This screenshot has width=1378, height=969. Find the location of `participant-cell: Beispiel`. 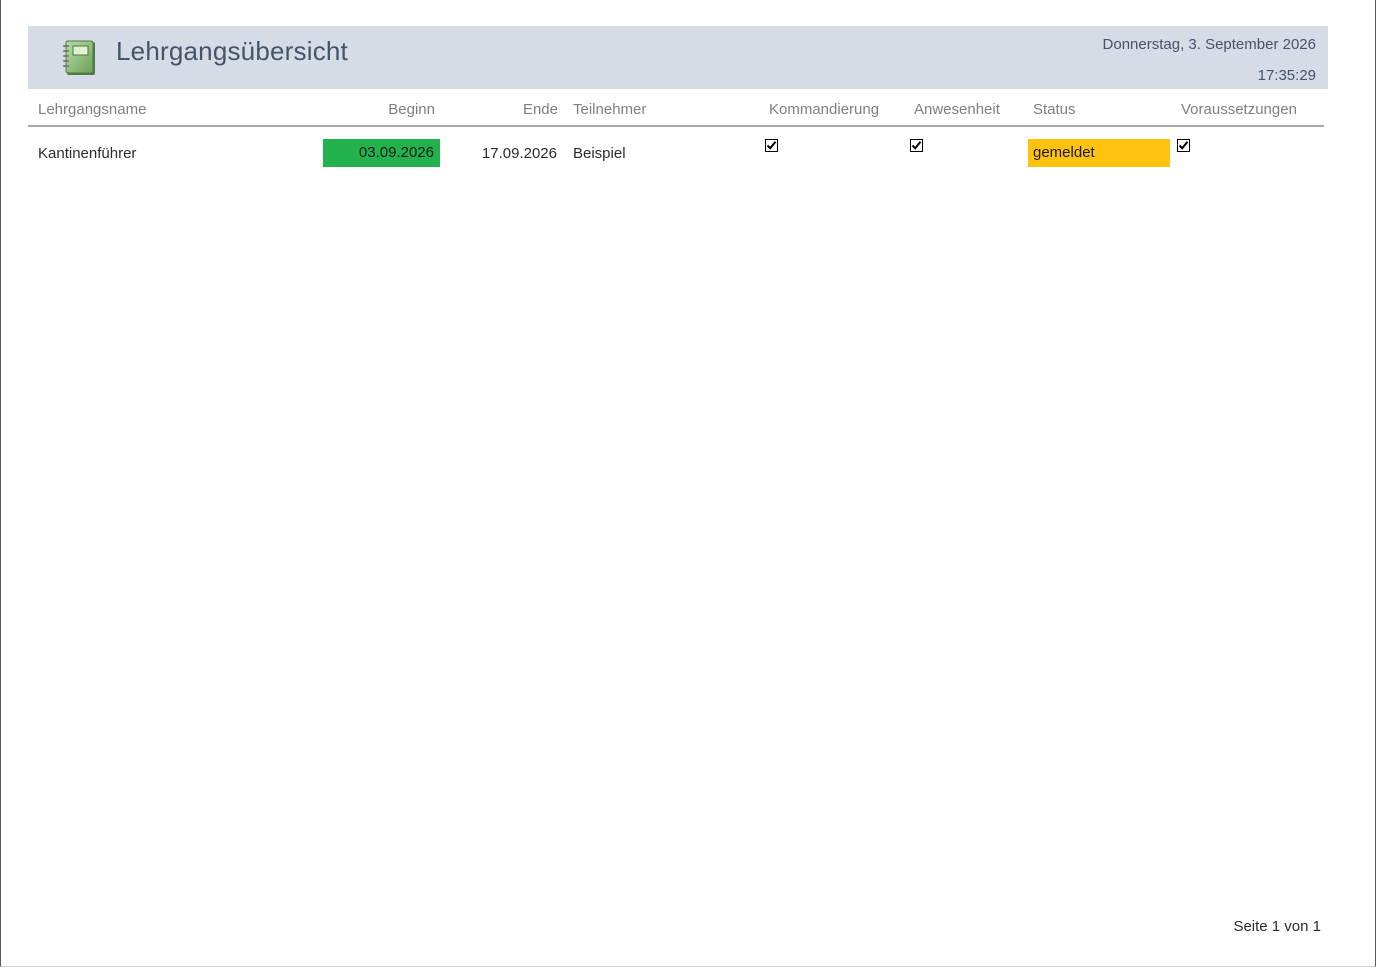

participant-cell: Beispiel is located at coordinates (599, 153).